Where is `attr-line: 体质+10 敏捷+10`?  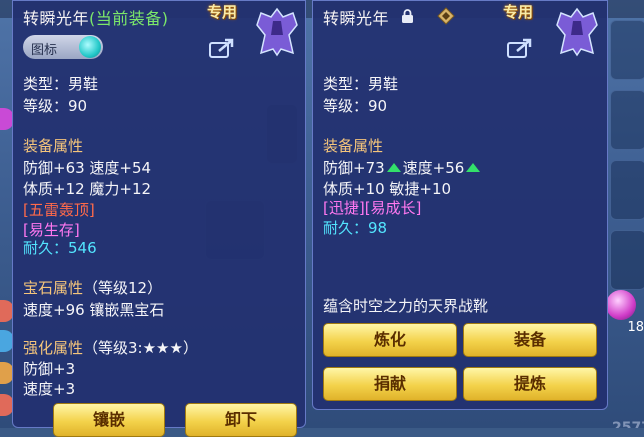 attr-line: 体质+10 敏捷+10 is located at coordinates (387, 189).